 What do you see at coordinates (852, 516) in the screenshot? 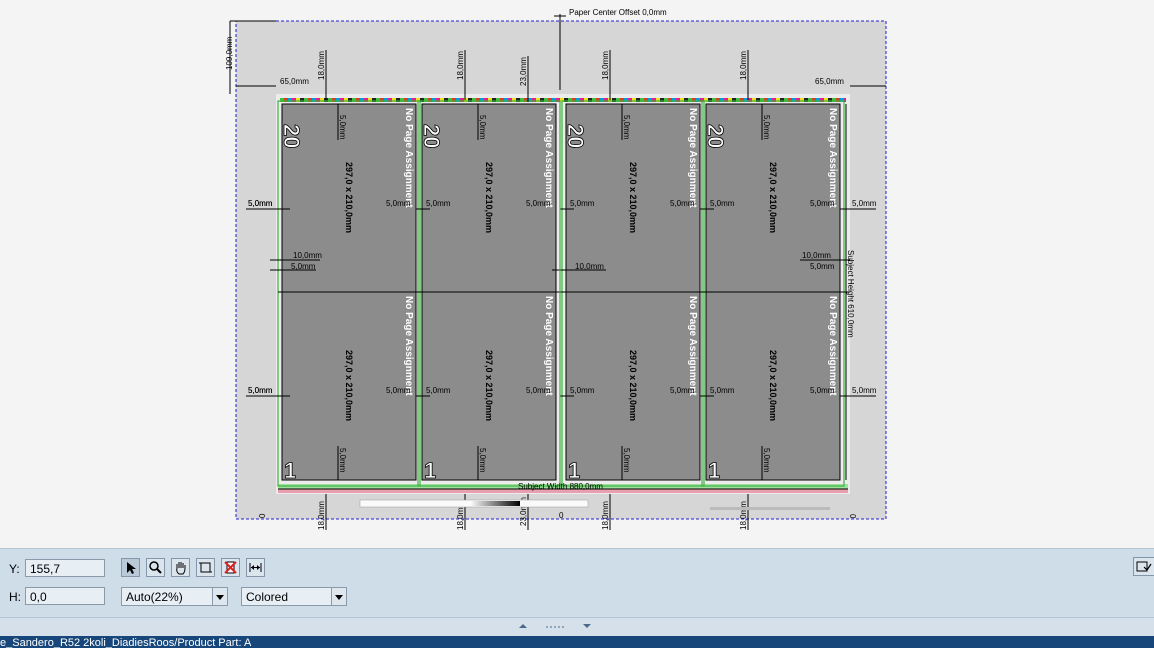
I see `origin-right-label: 0` at bounding box center [852, 516].